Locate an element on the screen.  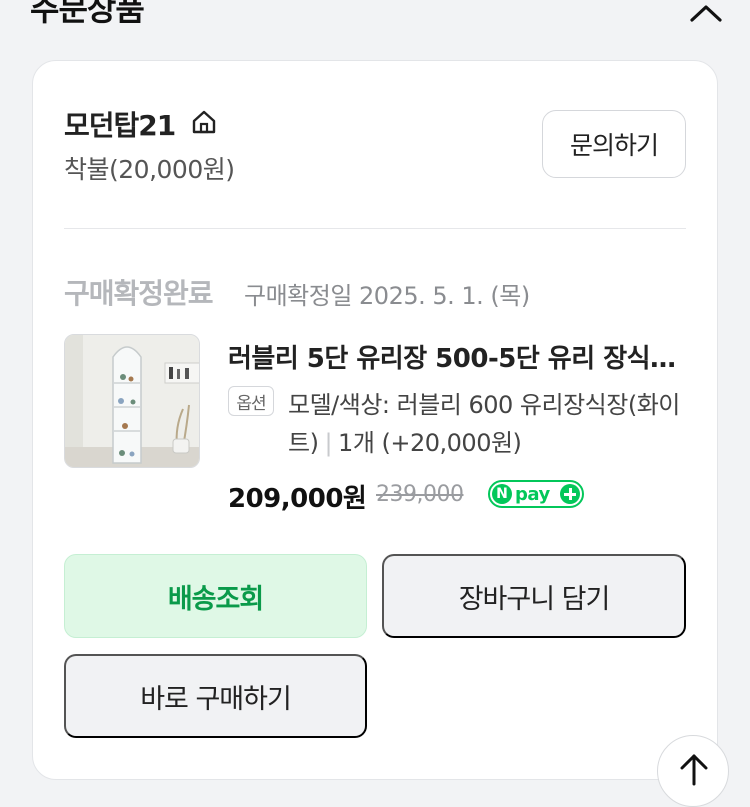
shipping-fee: 착불(20,000원) is located at coordinates (149, 169).